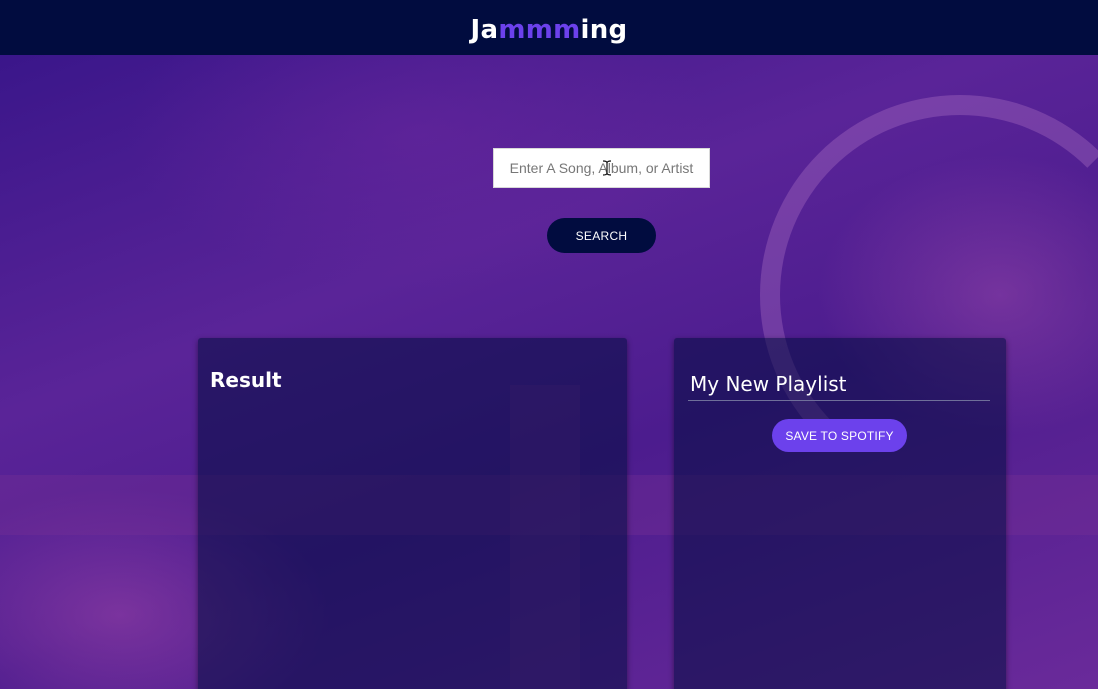 This screenshot has width=1098, height=689. I want to click on playlist-name-input, so click(839, 384).